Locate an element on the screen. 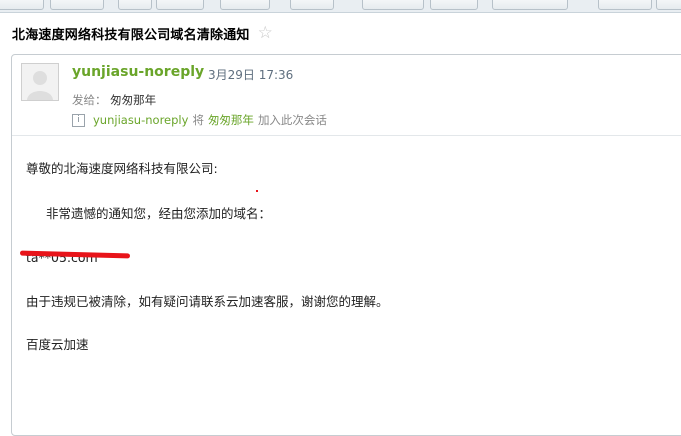  conversation-to-prefix: 将 is located at coordinates (198, 120).